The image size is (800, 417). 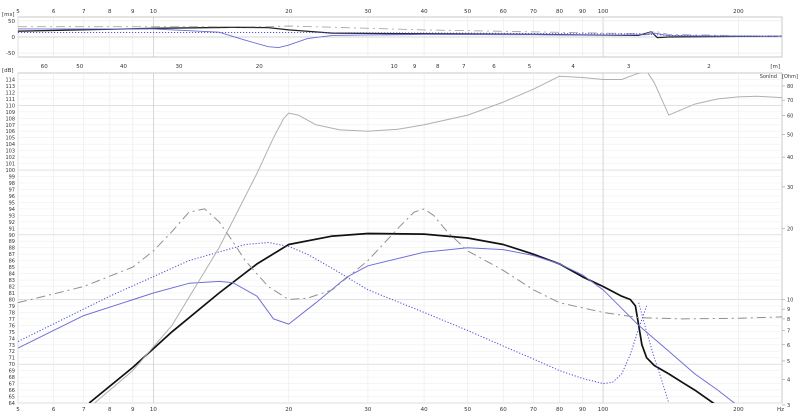 What do you see at coordinates (533, 410) in the screenshot?
I see `frequency-tick-label: 70` at bounding box center [533, 410].